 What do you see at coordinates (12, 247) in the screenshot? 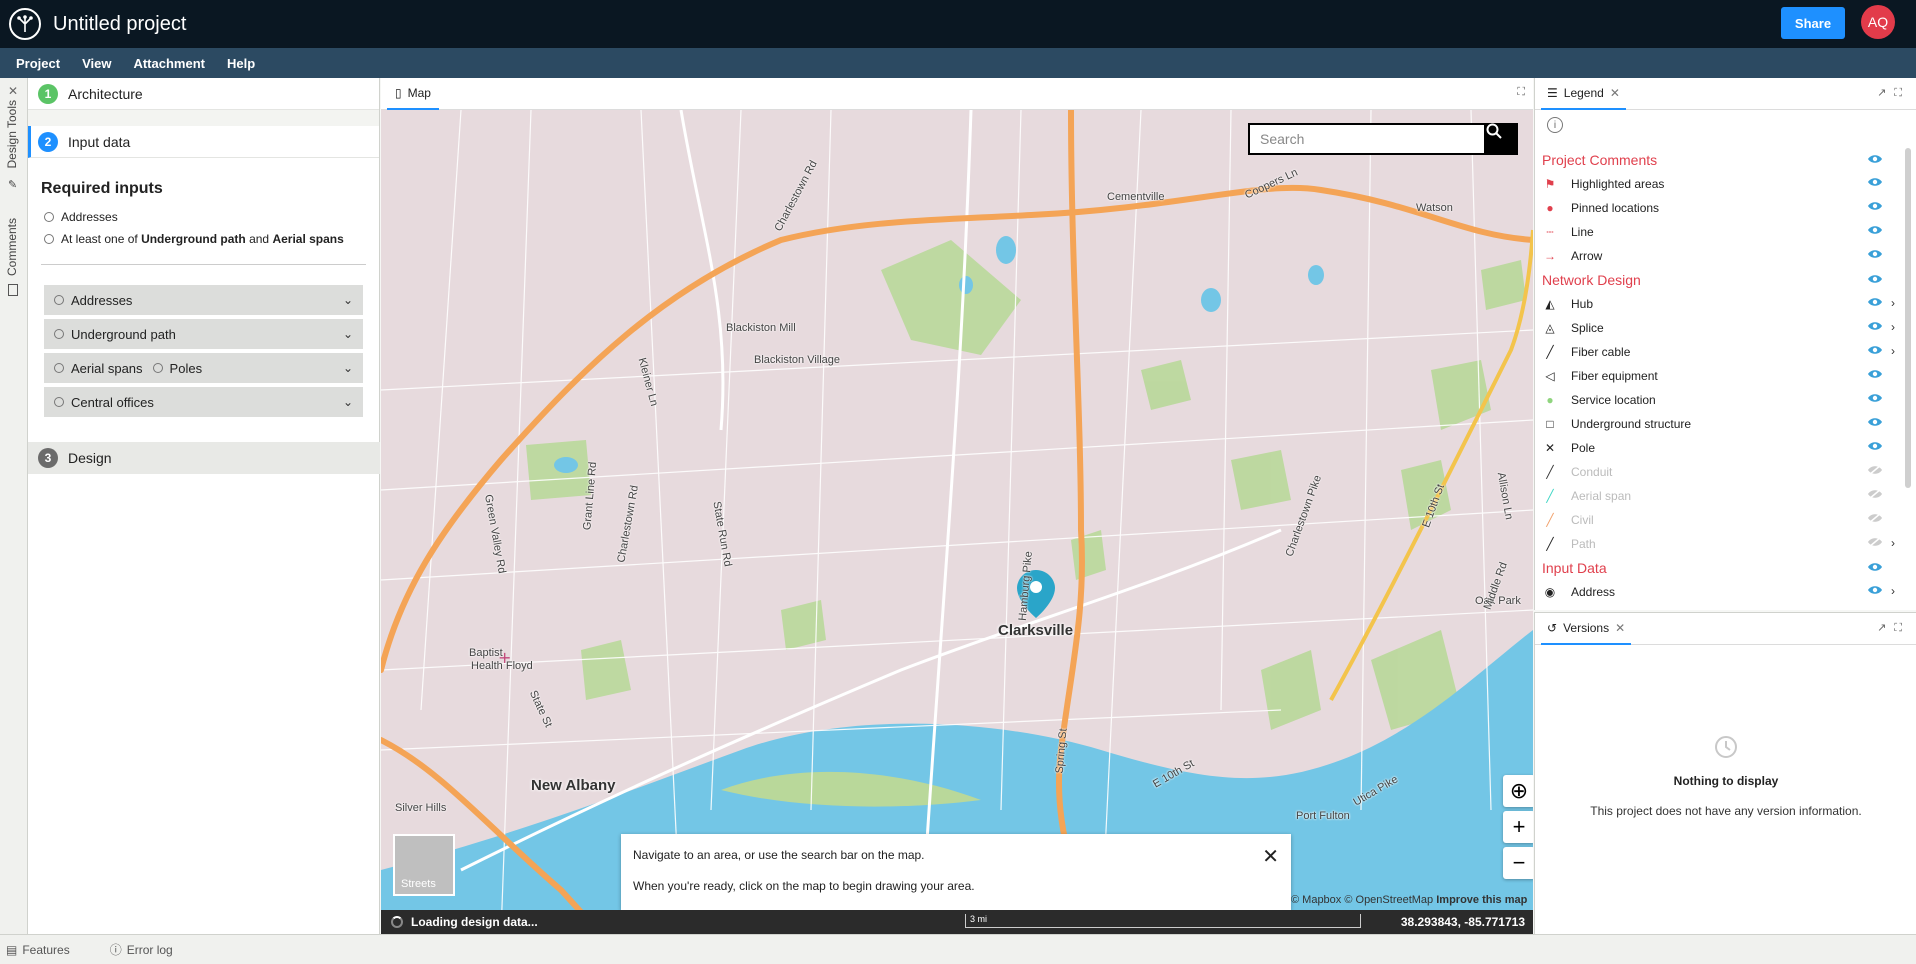
I see `comments-tab: Comments` at bounding box center [12, 247].